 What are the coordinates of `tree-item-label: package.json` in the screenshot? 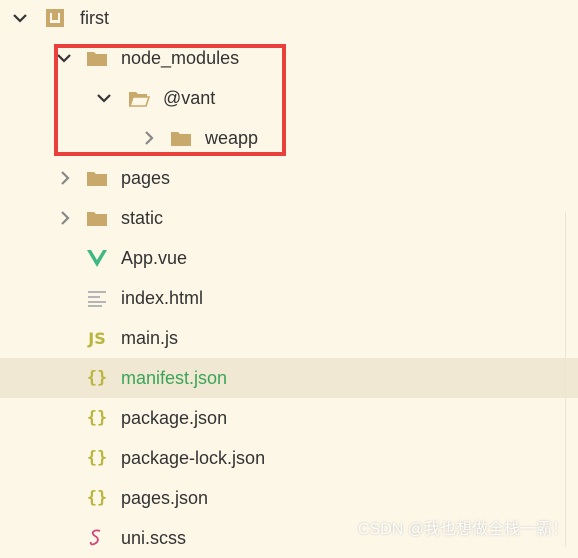 It's located at (174, 418).